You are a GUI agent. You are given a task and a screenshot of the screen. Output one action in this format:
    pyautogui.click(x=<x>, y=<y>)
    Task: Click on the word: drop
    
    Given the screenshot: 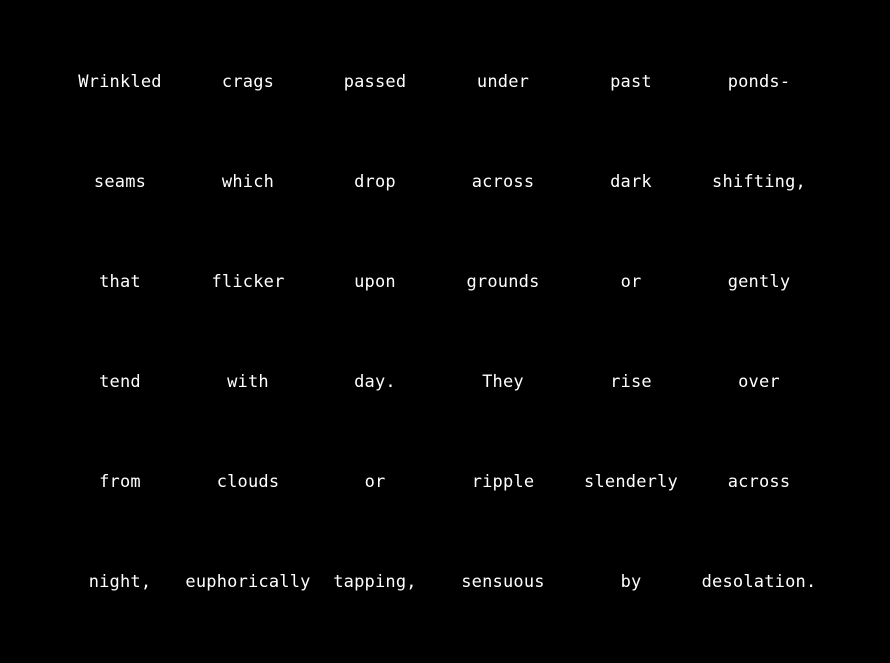 What is the action you would take?
    pyautogui.click(x=375, y=182)
    